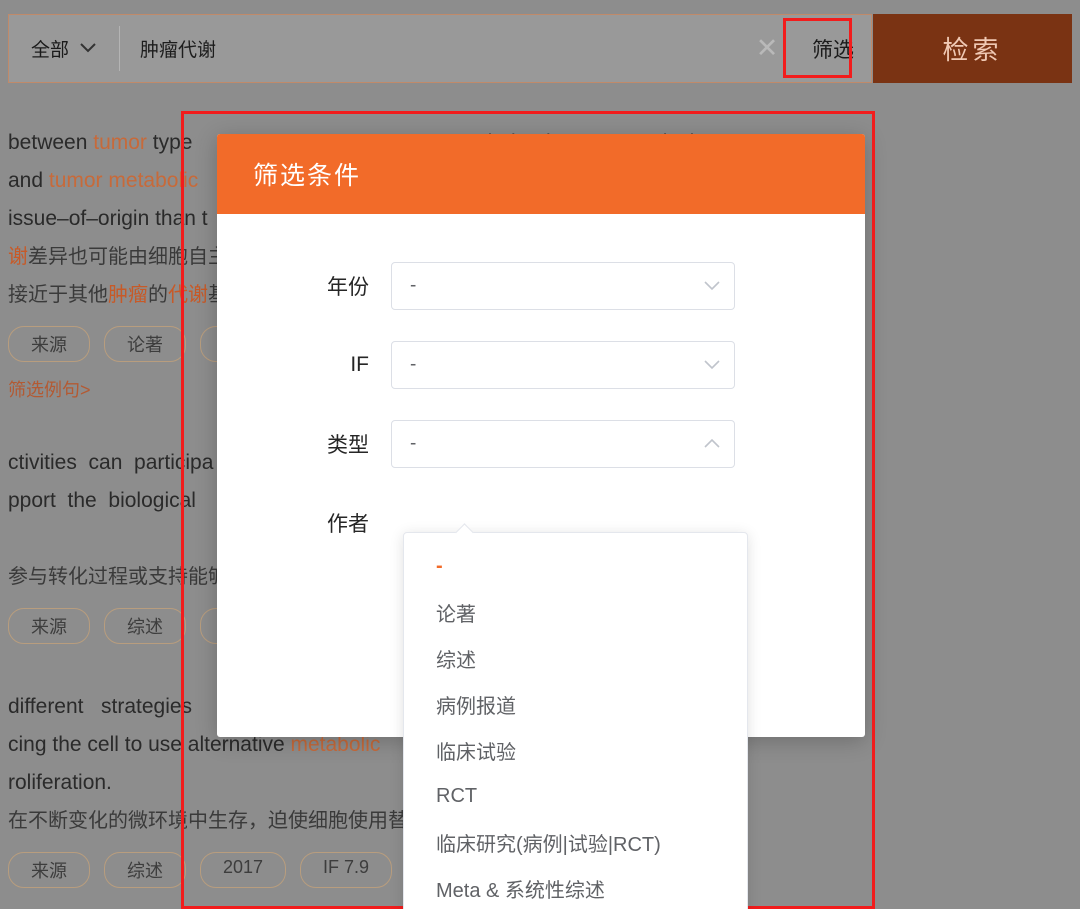 Image resolution: width=1080 pixels, height=909 pixels. What do you see at coordinates (575, 796) in the screenshot?
I see `dropdown-option: RCT` at bounding box center [575, 796].